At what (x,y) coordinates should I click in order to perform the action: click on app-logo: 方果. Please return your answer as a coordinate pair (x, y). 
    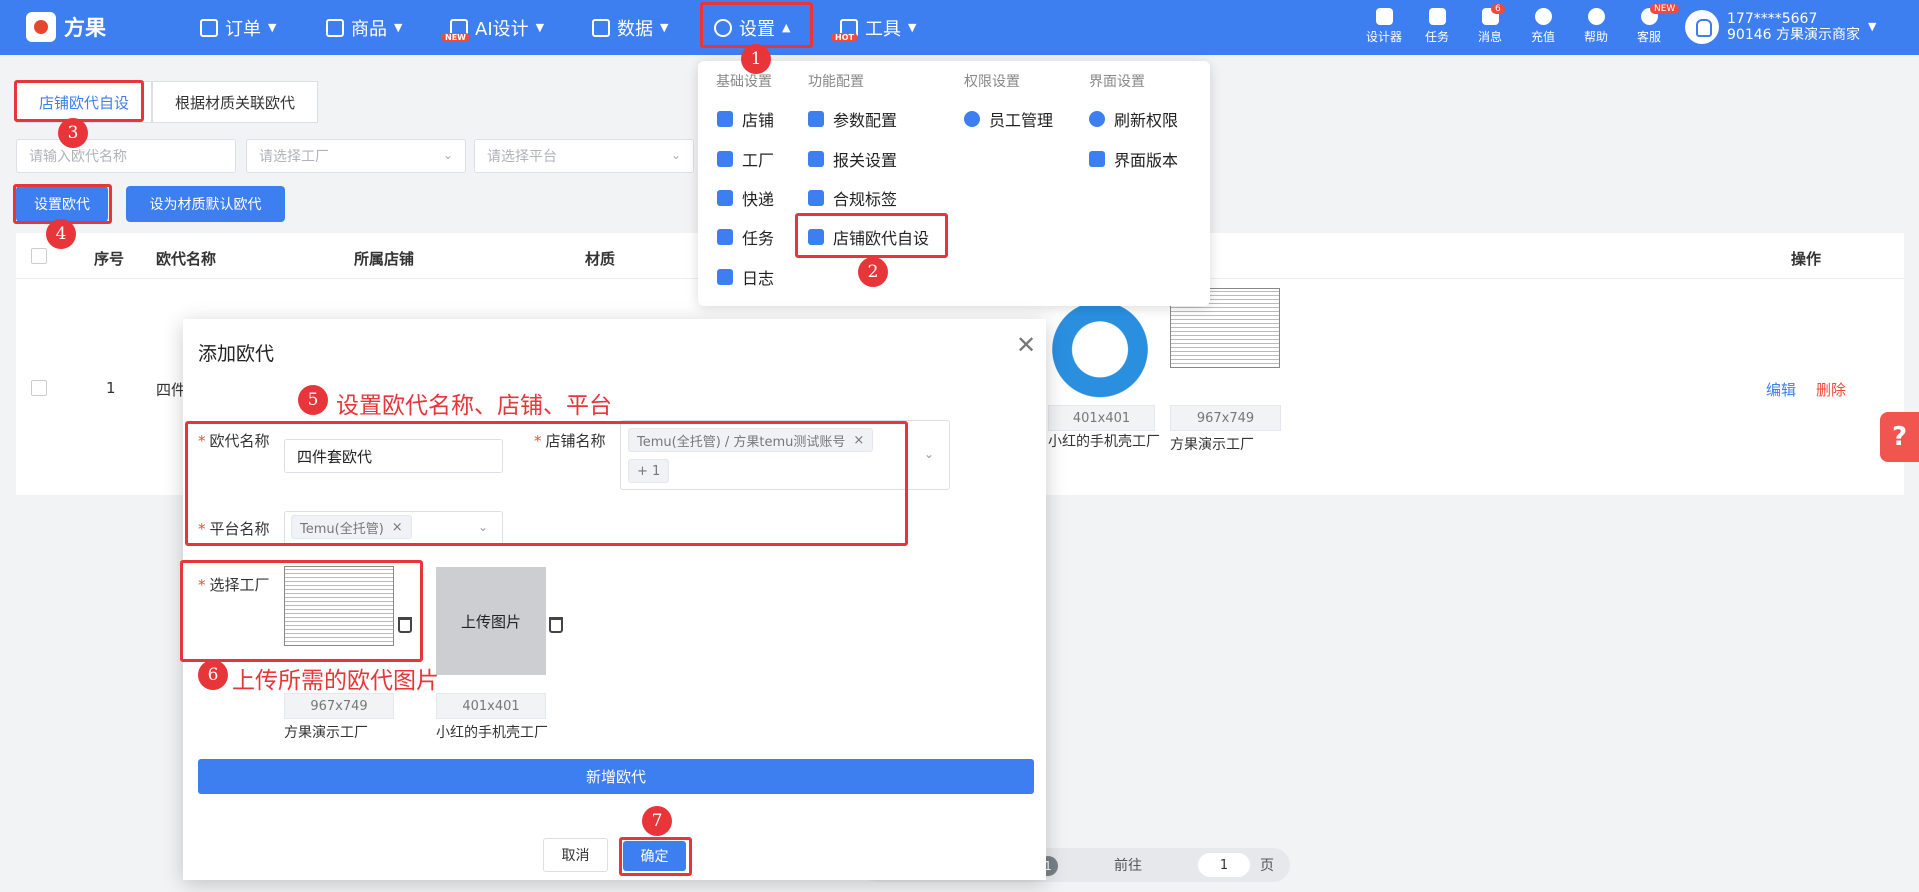
    Looking at the image, I should click on (66, 27).